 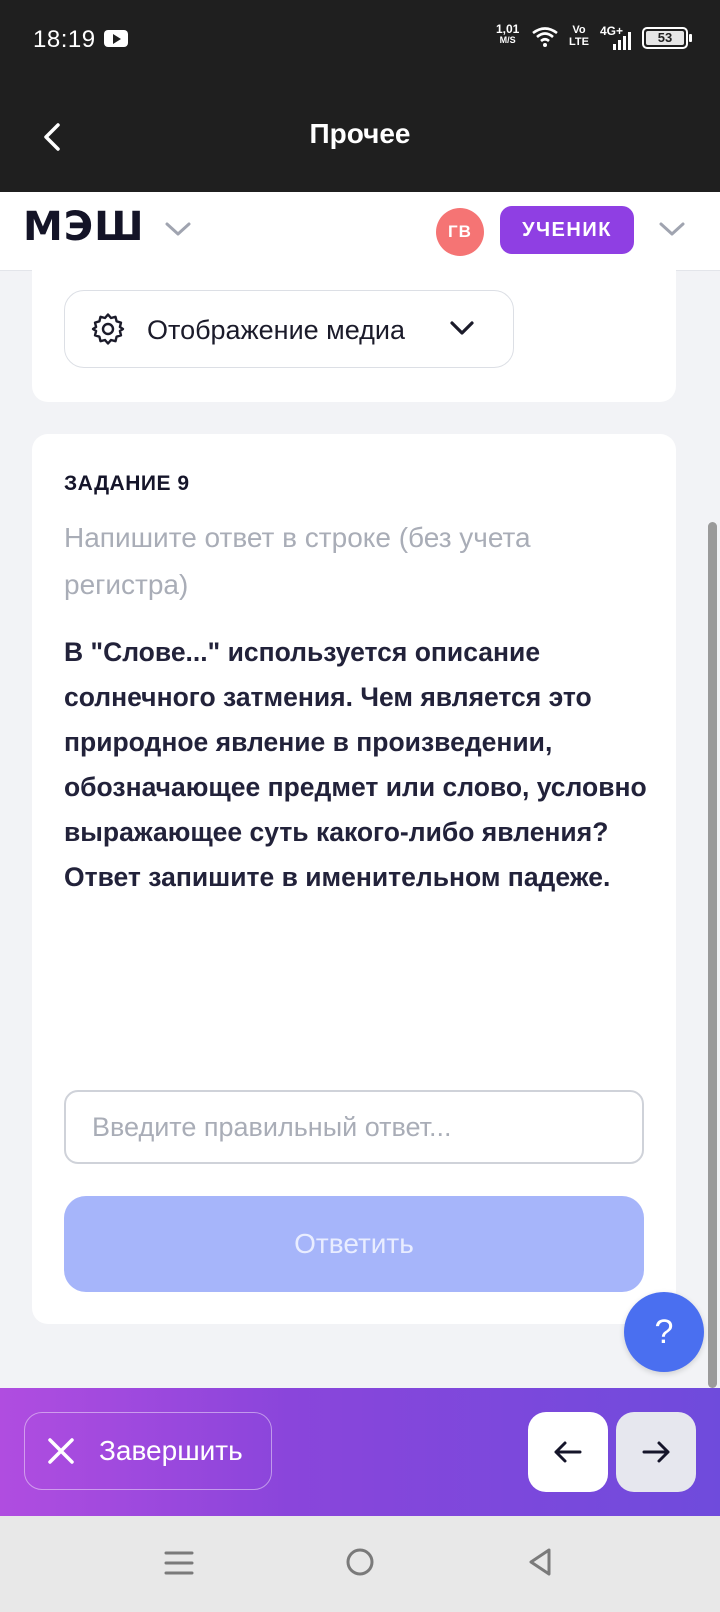 I want to click on home-icon, so click(x=360, y=1562).